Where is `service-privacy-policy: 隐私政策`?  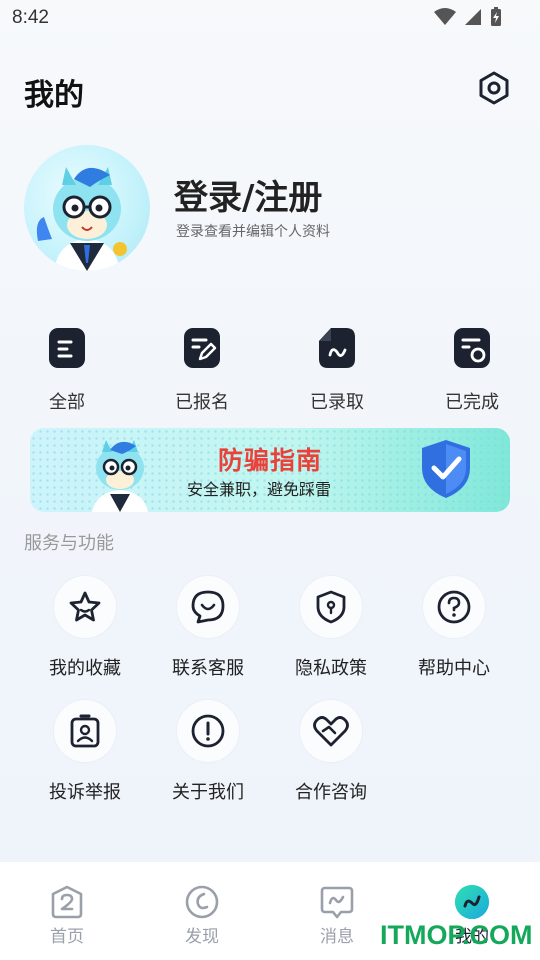
service-privacy-policy: 隐私政策 is located at coordinates (331, 628).